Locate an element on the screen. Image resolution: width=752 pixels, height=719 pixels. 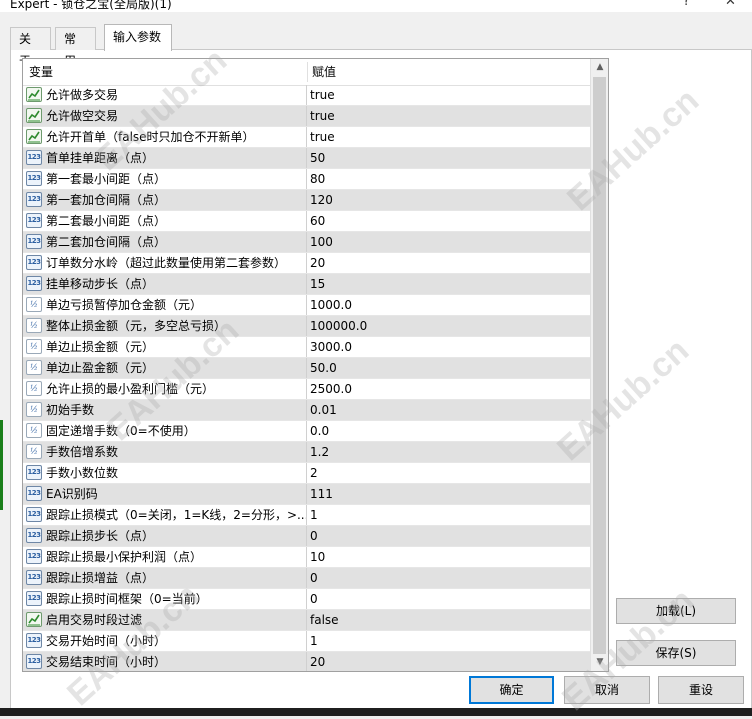
parameter-row: 123 第二套最小间距（点） 60 is located at coordinates (306, 221).